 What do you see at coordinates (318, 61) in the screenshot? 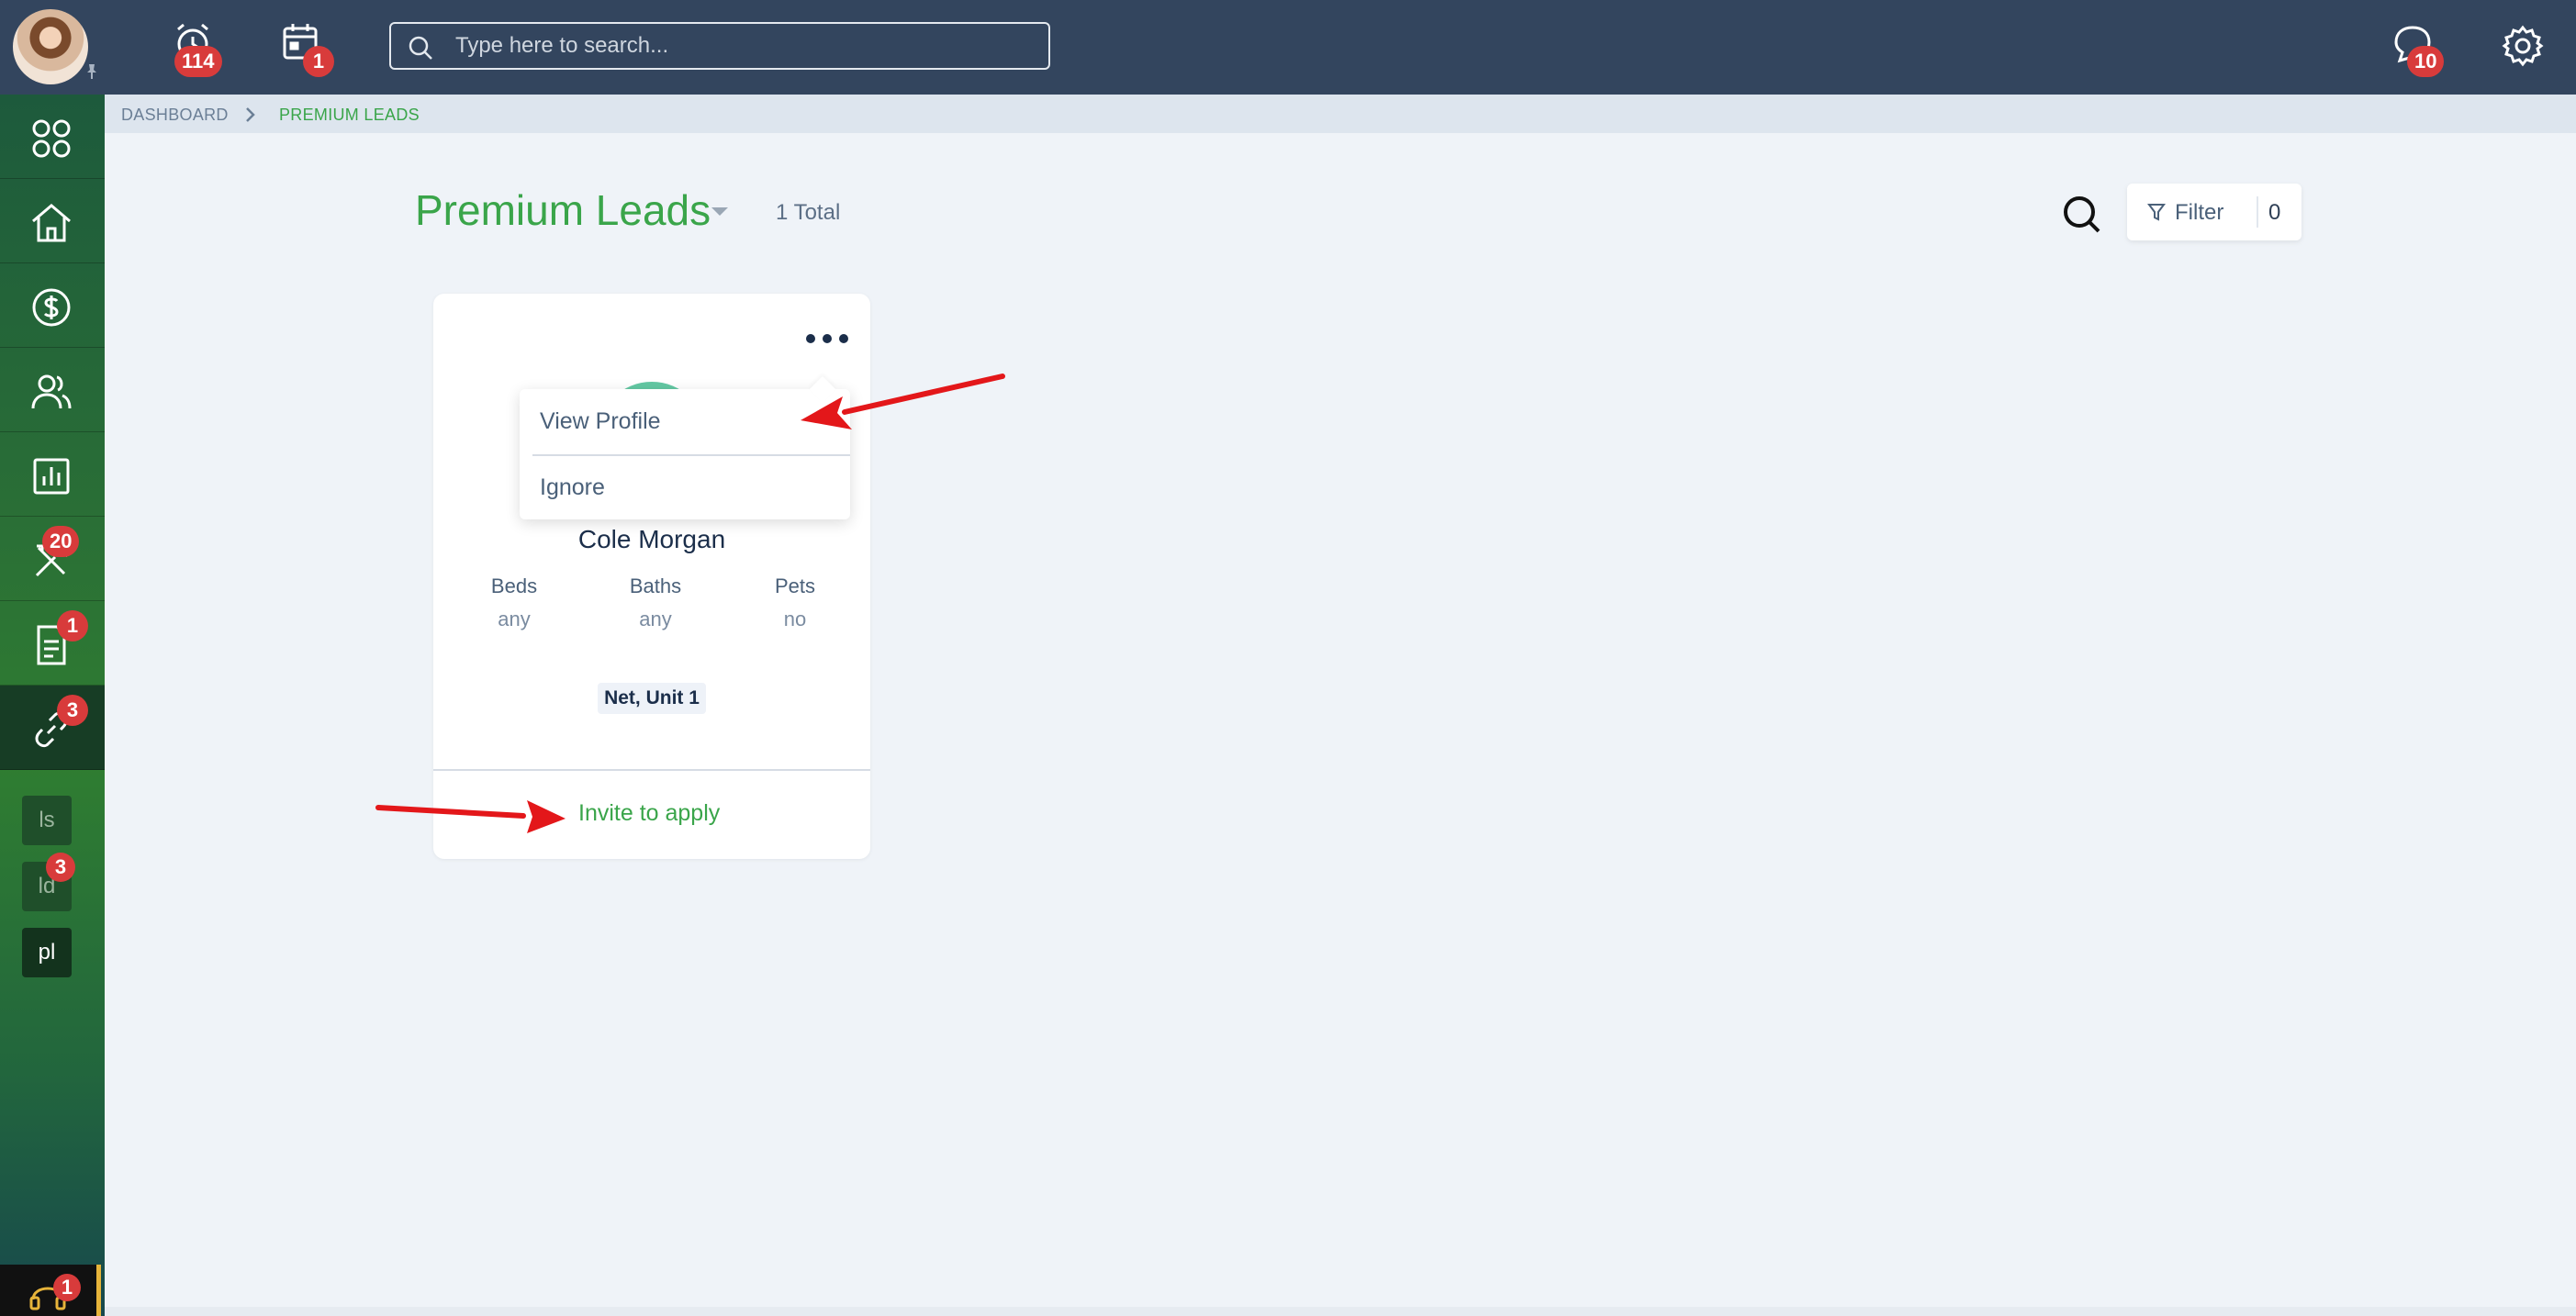
I see `calendar-badge: 1` at bounding box center [318, 61].